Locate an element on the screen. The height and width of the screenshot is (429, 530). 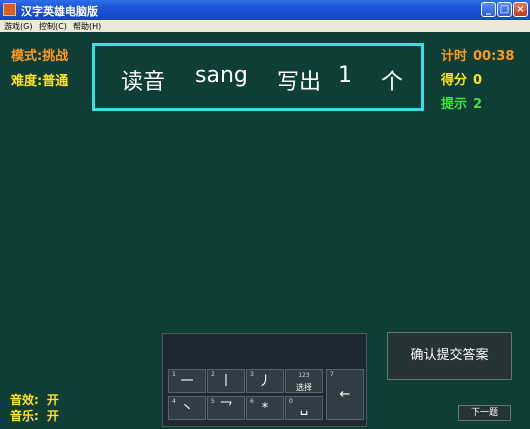
close-button: × is located at coordinates (520, 9).